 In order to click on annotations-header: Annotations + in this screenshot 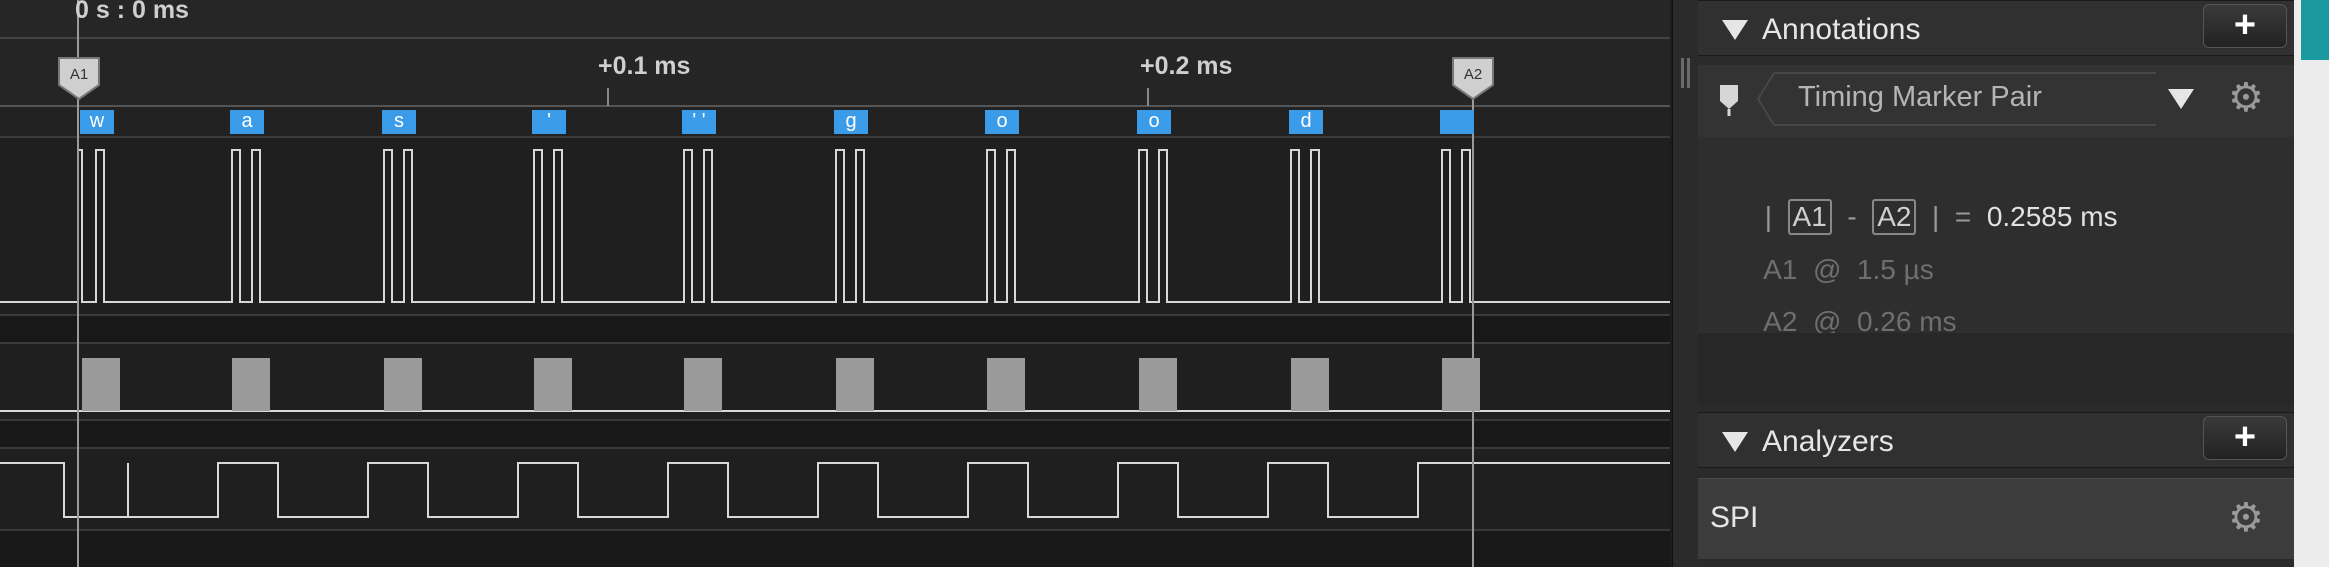, I will do `click(1996, 28)`.